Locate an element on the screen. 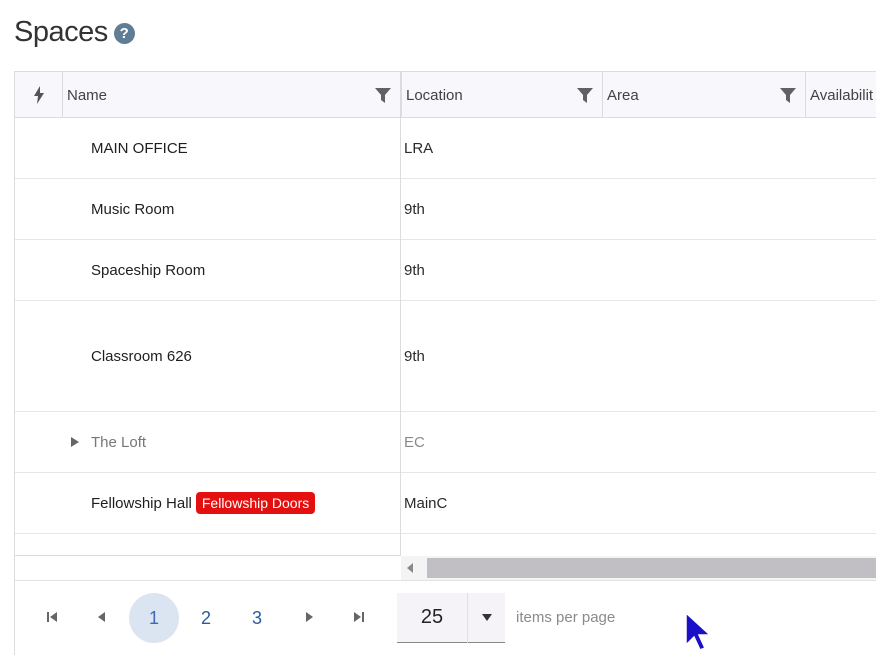  column-header-label: Availabilit is located at coordinates (842, 95).